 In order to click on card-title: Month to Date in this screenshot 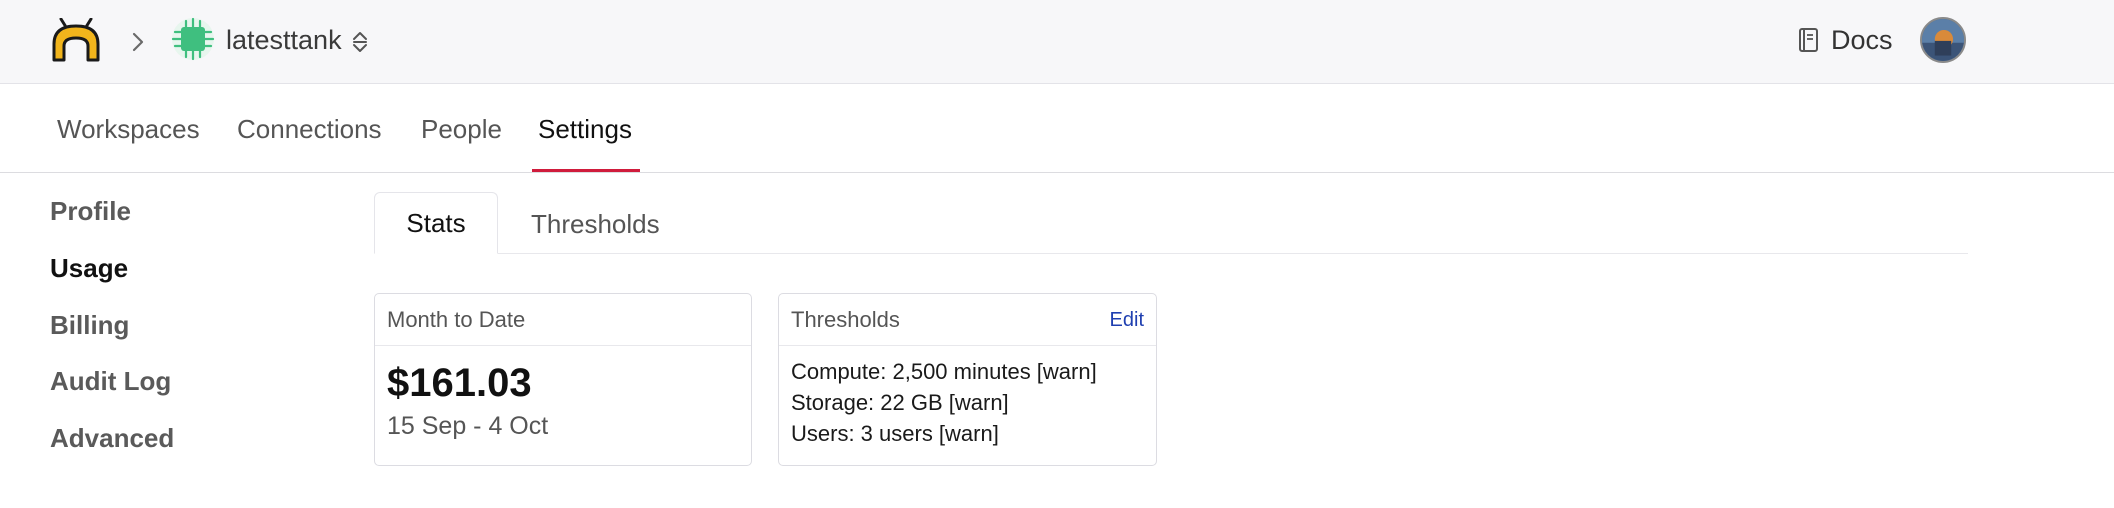, I will do `click(456, 319)`.